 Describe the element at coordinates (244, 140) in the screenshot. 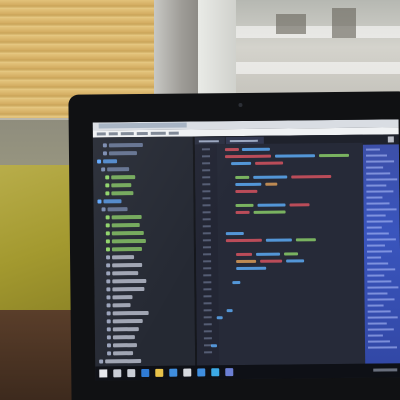

I see `editor-tab` at that location.